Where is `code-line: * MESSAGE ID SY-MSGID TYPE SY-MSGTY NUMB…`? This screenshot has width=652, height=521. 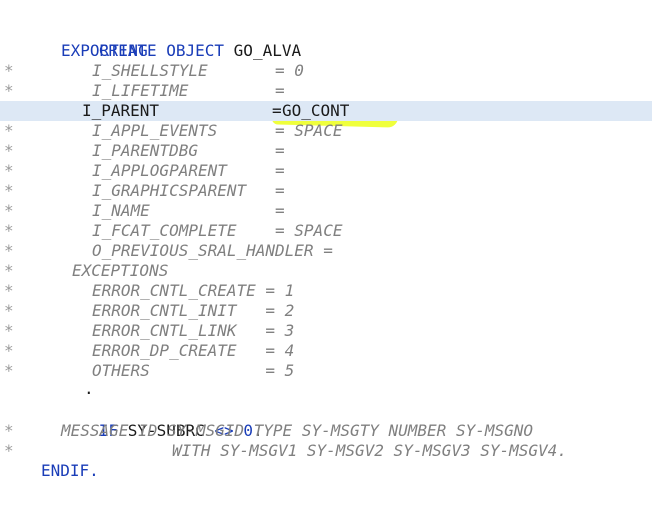 code-line: * MESSAGE ID SY-MSGID TYPE SY-MSGTY NUMB… is located at coordinates (326, 431).